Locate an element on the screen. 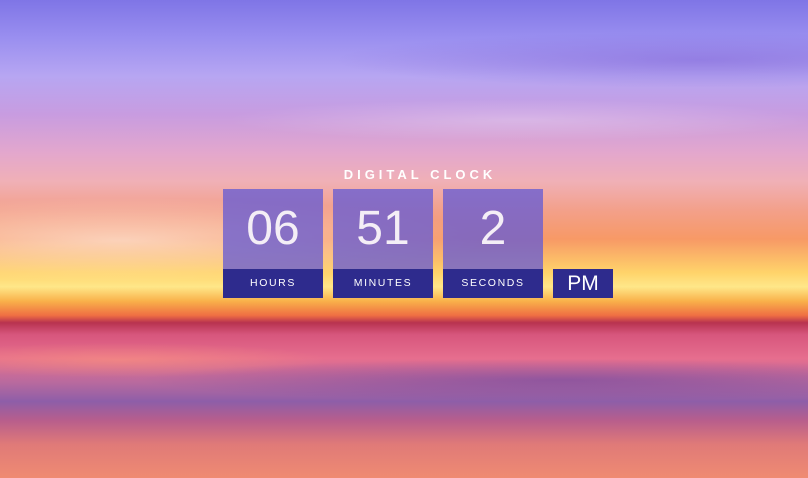  seconds-label: SECONDS is located at coordinates (493, 283).